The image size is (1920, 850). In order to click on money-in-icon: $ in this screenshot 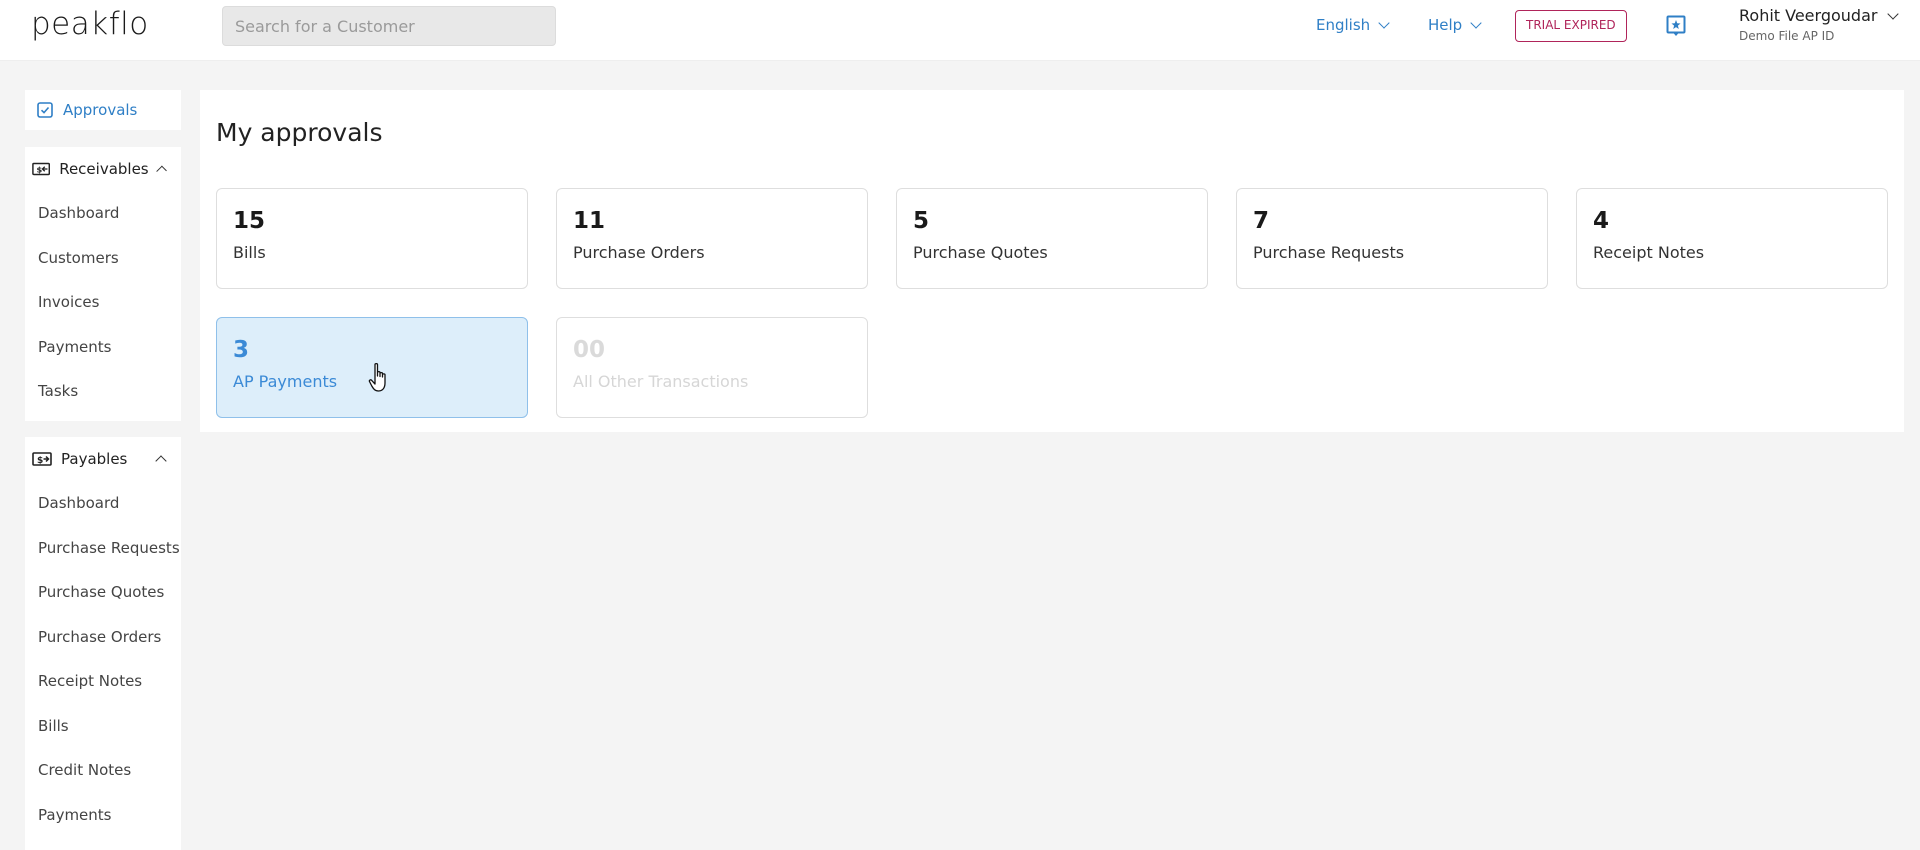, I will do `click(41, 169)`.